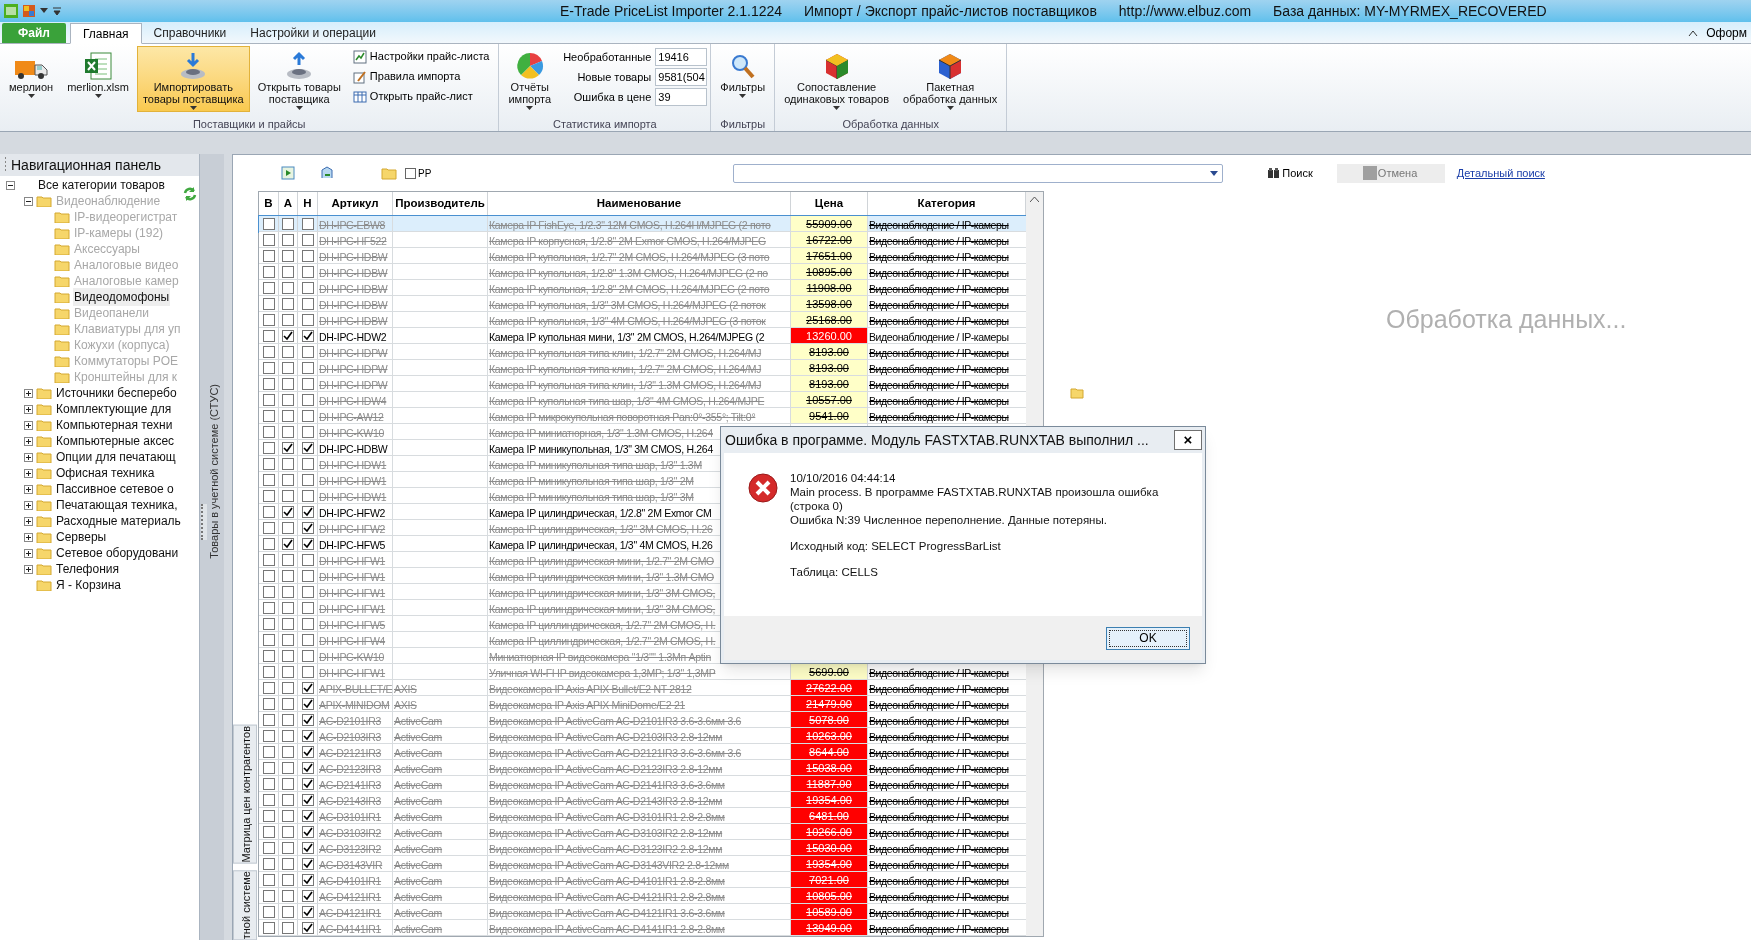 The image size is (1751, 940). I want to click on price-cell: 13949.00, so click(829, 927).